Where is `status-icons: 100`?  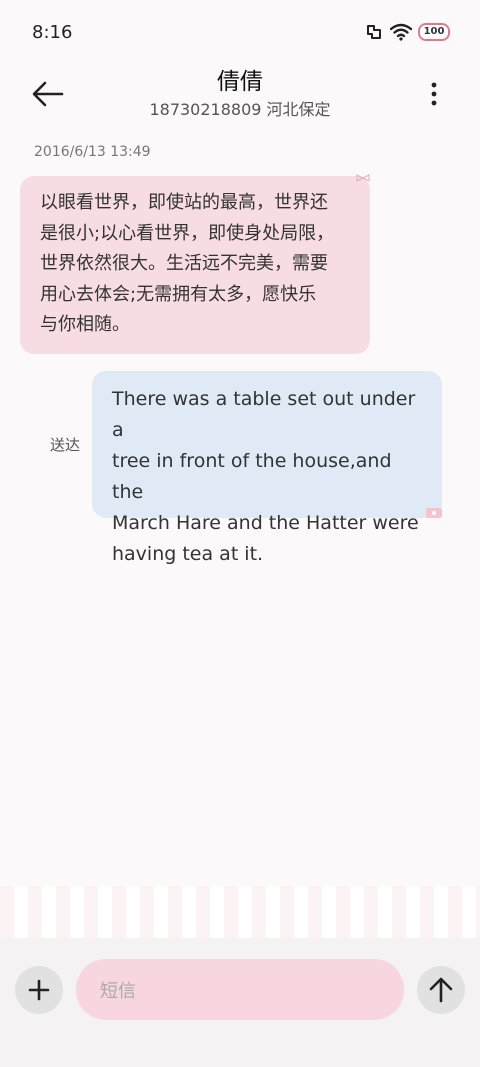 status-icons: 100 is located at coordinates (407, 32).